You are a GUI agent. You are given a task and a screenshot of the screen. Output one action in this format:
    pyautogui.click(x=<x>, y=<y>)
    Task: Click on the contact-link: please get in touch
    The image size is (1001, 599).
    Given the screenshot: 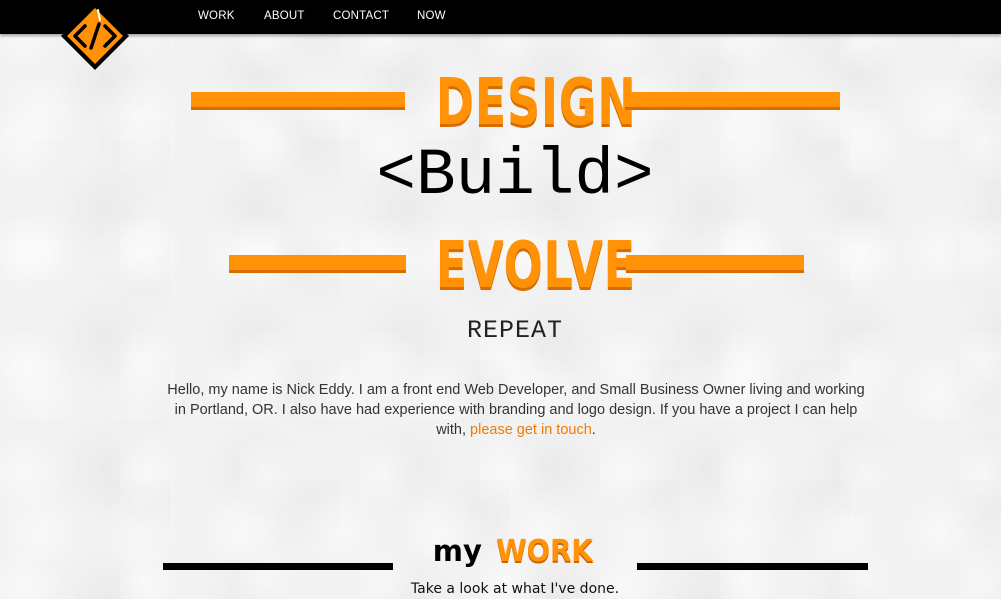 What is the action you would take?
    pyautogui.click(x=531, y=430)
    